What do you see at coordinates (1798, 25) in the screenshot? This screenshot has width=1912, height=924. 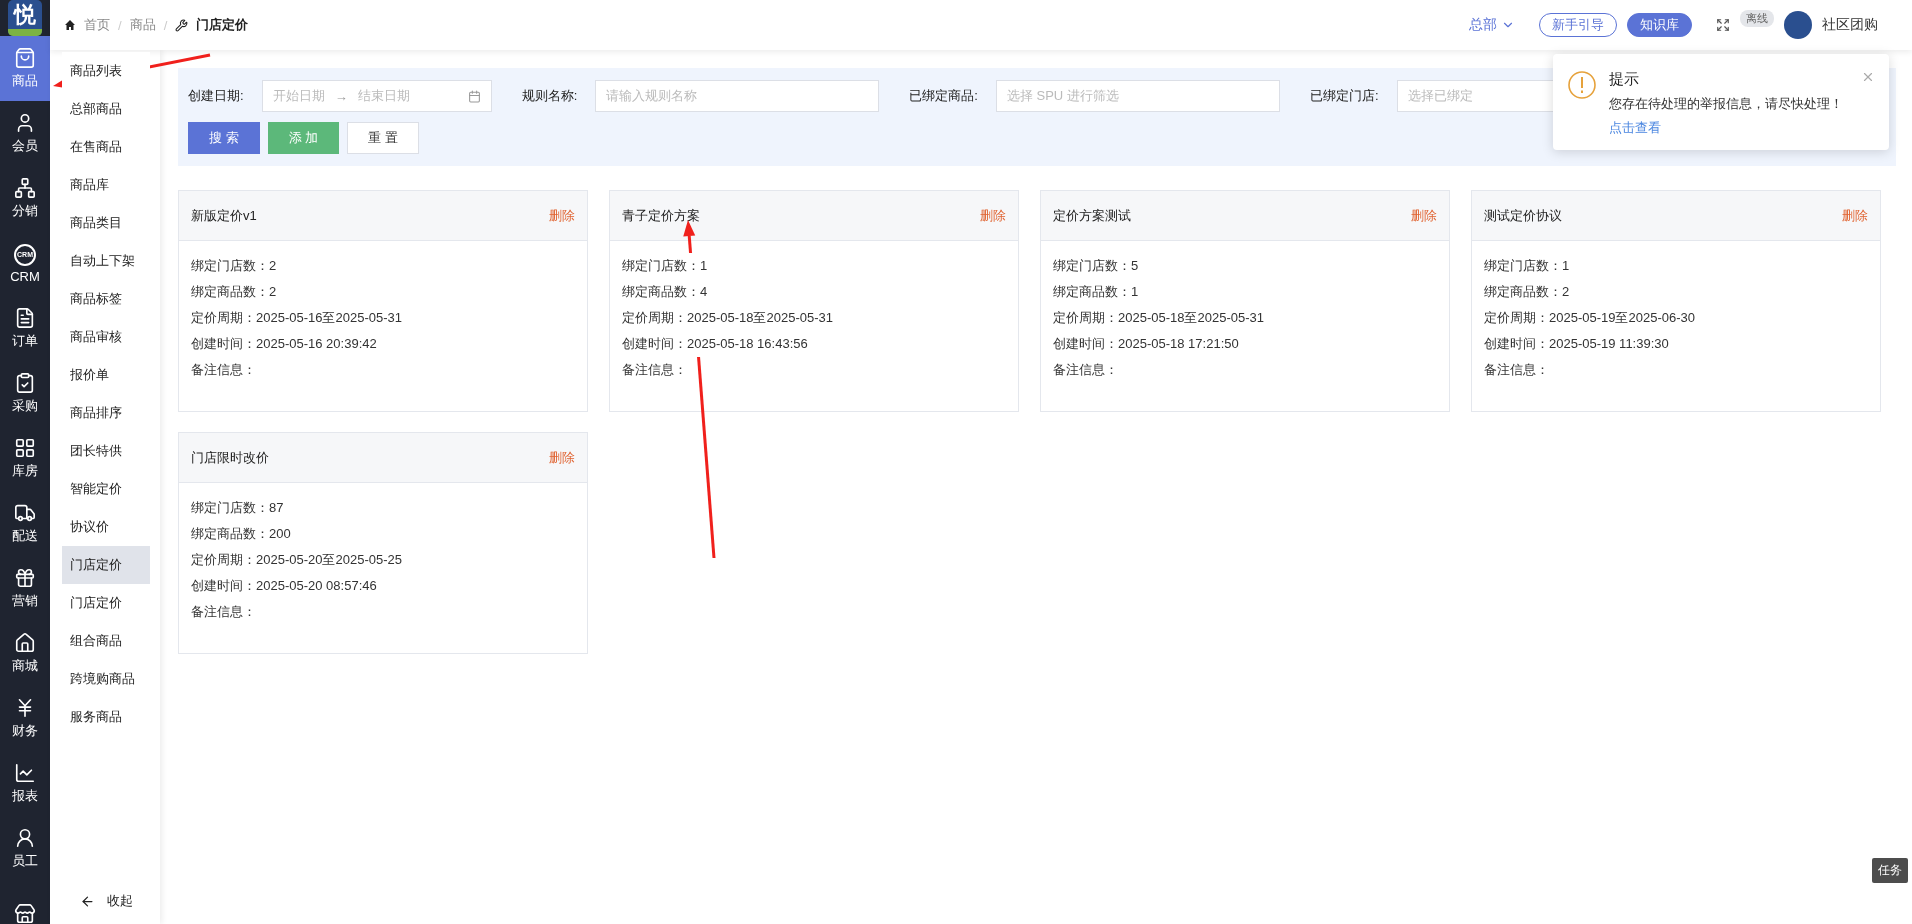 I see `avatar` at bounding box center [1798, 25].